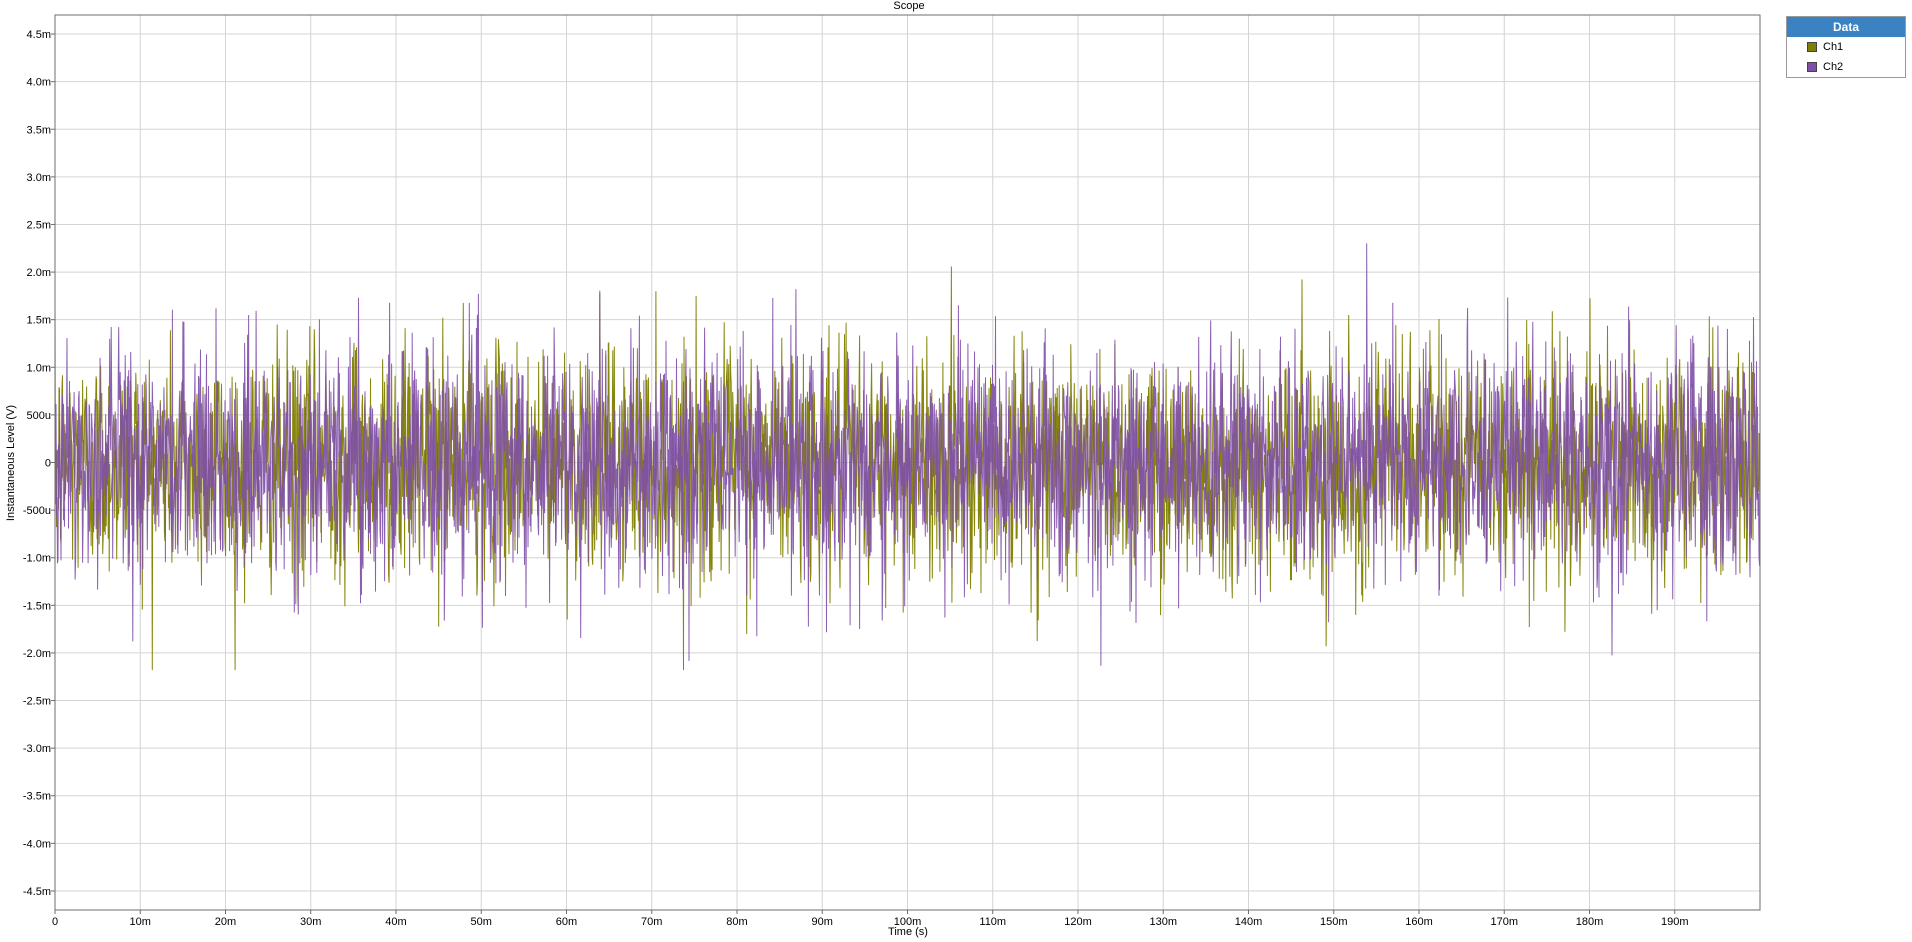  I want to click on legend-panel: Data Ch1 Ch2, so click(1846, 47).